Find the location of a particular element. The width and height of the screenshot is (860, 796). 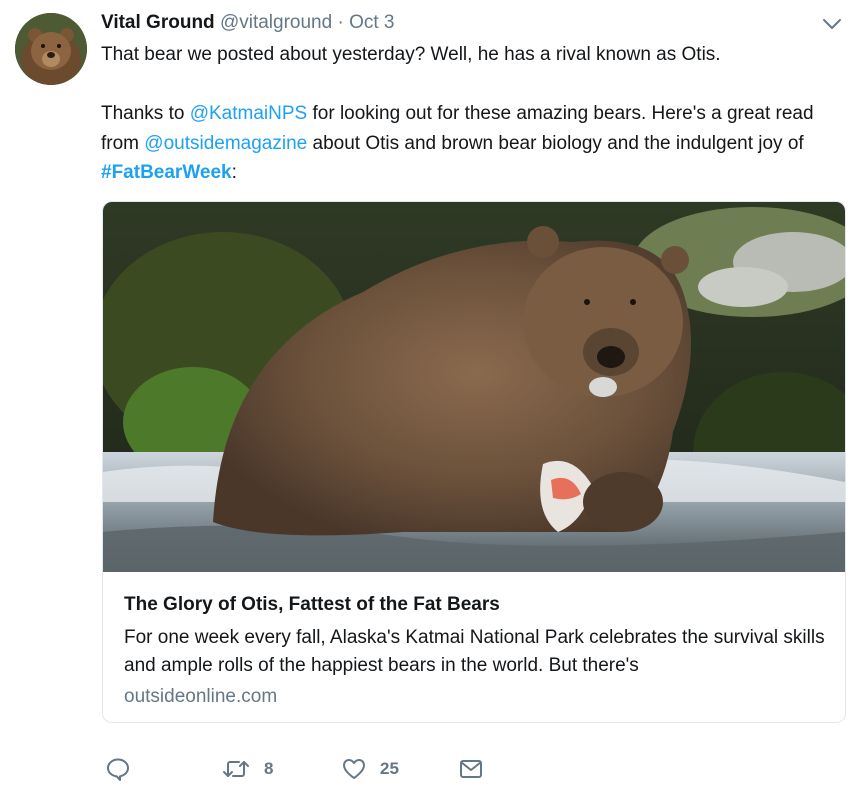

tweet-header: Vital Ground @vitalground · Oct 3 is located at coordinates (248, 23).